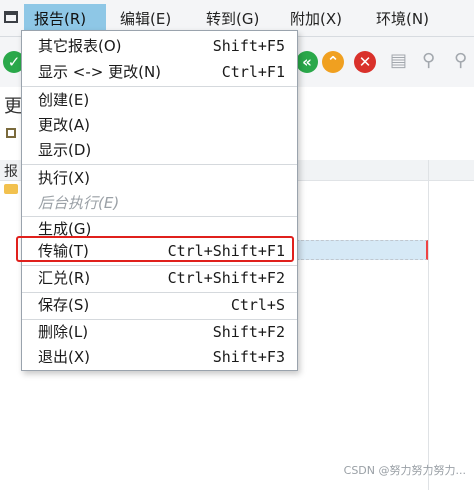 The image size is (474, 490). I want to click on nav-left-icon: «, so click(307, 62).